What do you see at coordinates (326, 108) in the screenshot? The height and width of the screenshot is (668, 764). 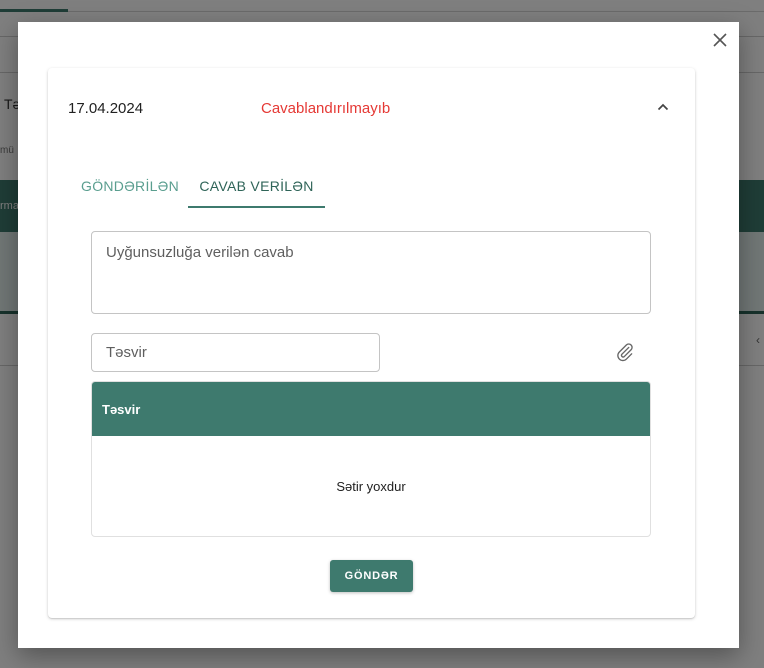 I see `accordion-status: Cavablandırılmayıb` at bounding box center [326, 108].